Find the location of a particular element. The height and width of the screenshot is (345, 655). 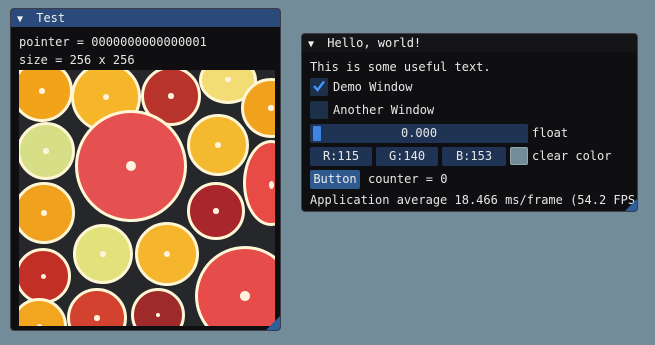

checkmark-icon is located at coordinates (319, 86).